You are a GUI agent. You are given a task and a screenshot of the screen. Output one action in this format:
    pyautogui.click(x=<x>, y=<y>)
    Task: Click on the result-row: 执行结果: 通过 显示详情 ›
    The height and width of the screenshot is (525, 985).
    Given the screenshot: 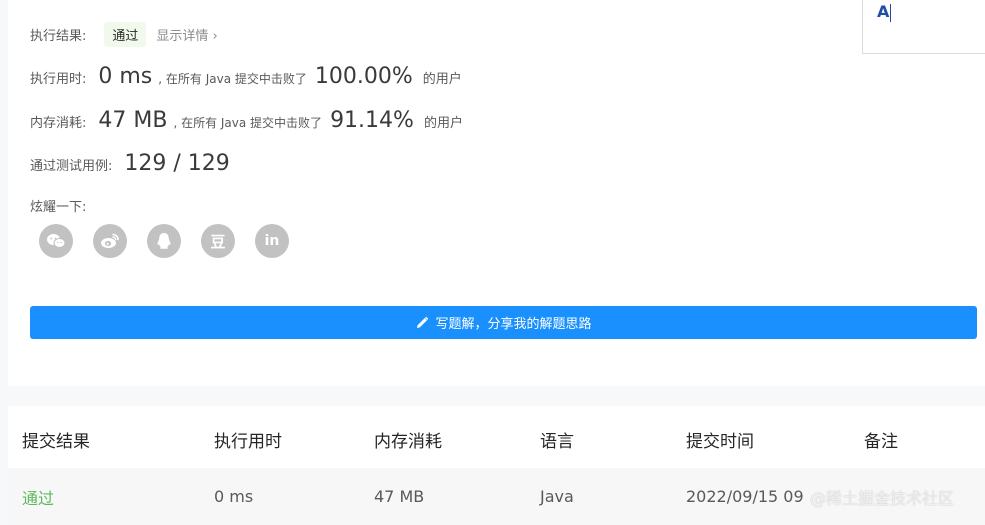 What is the action you would take?
    pyautogui.click(x=124, y=34)
    